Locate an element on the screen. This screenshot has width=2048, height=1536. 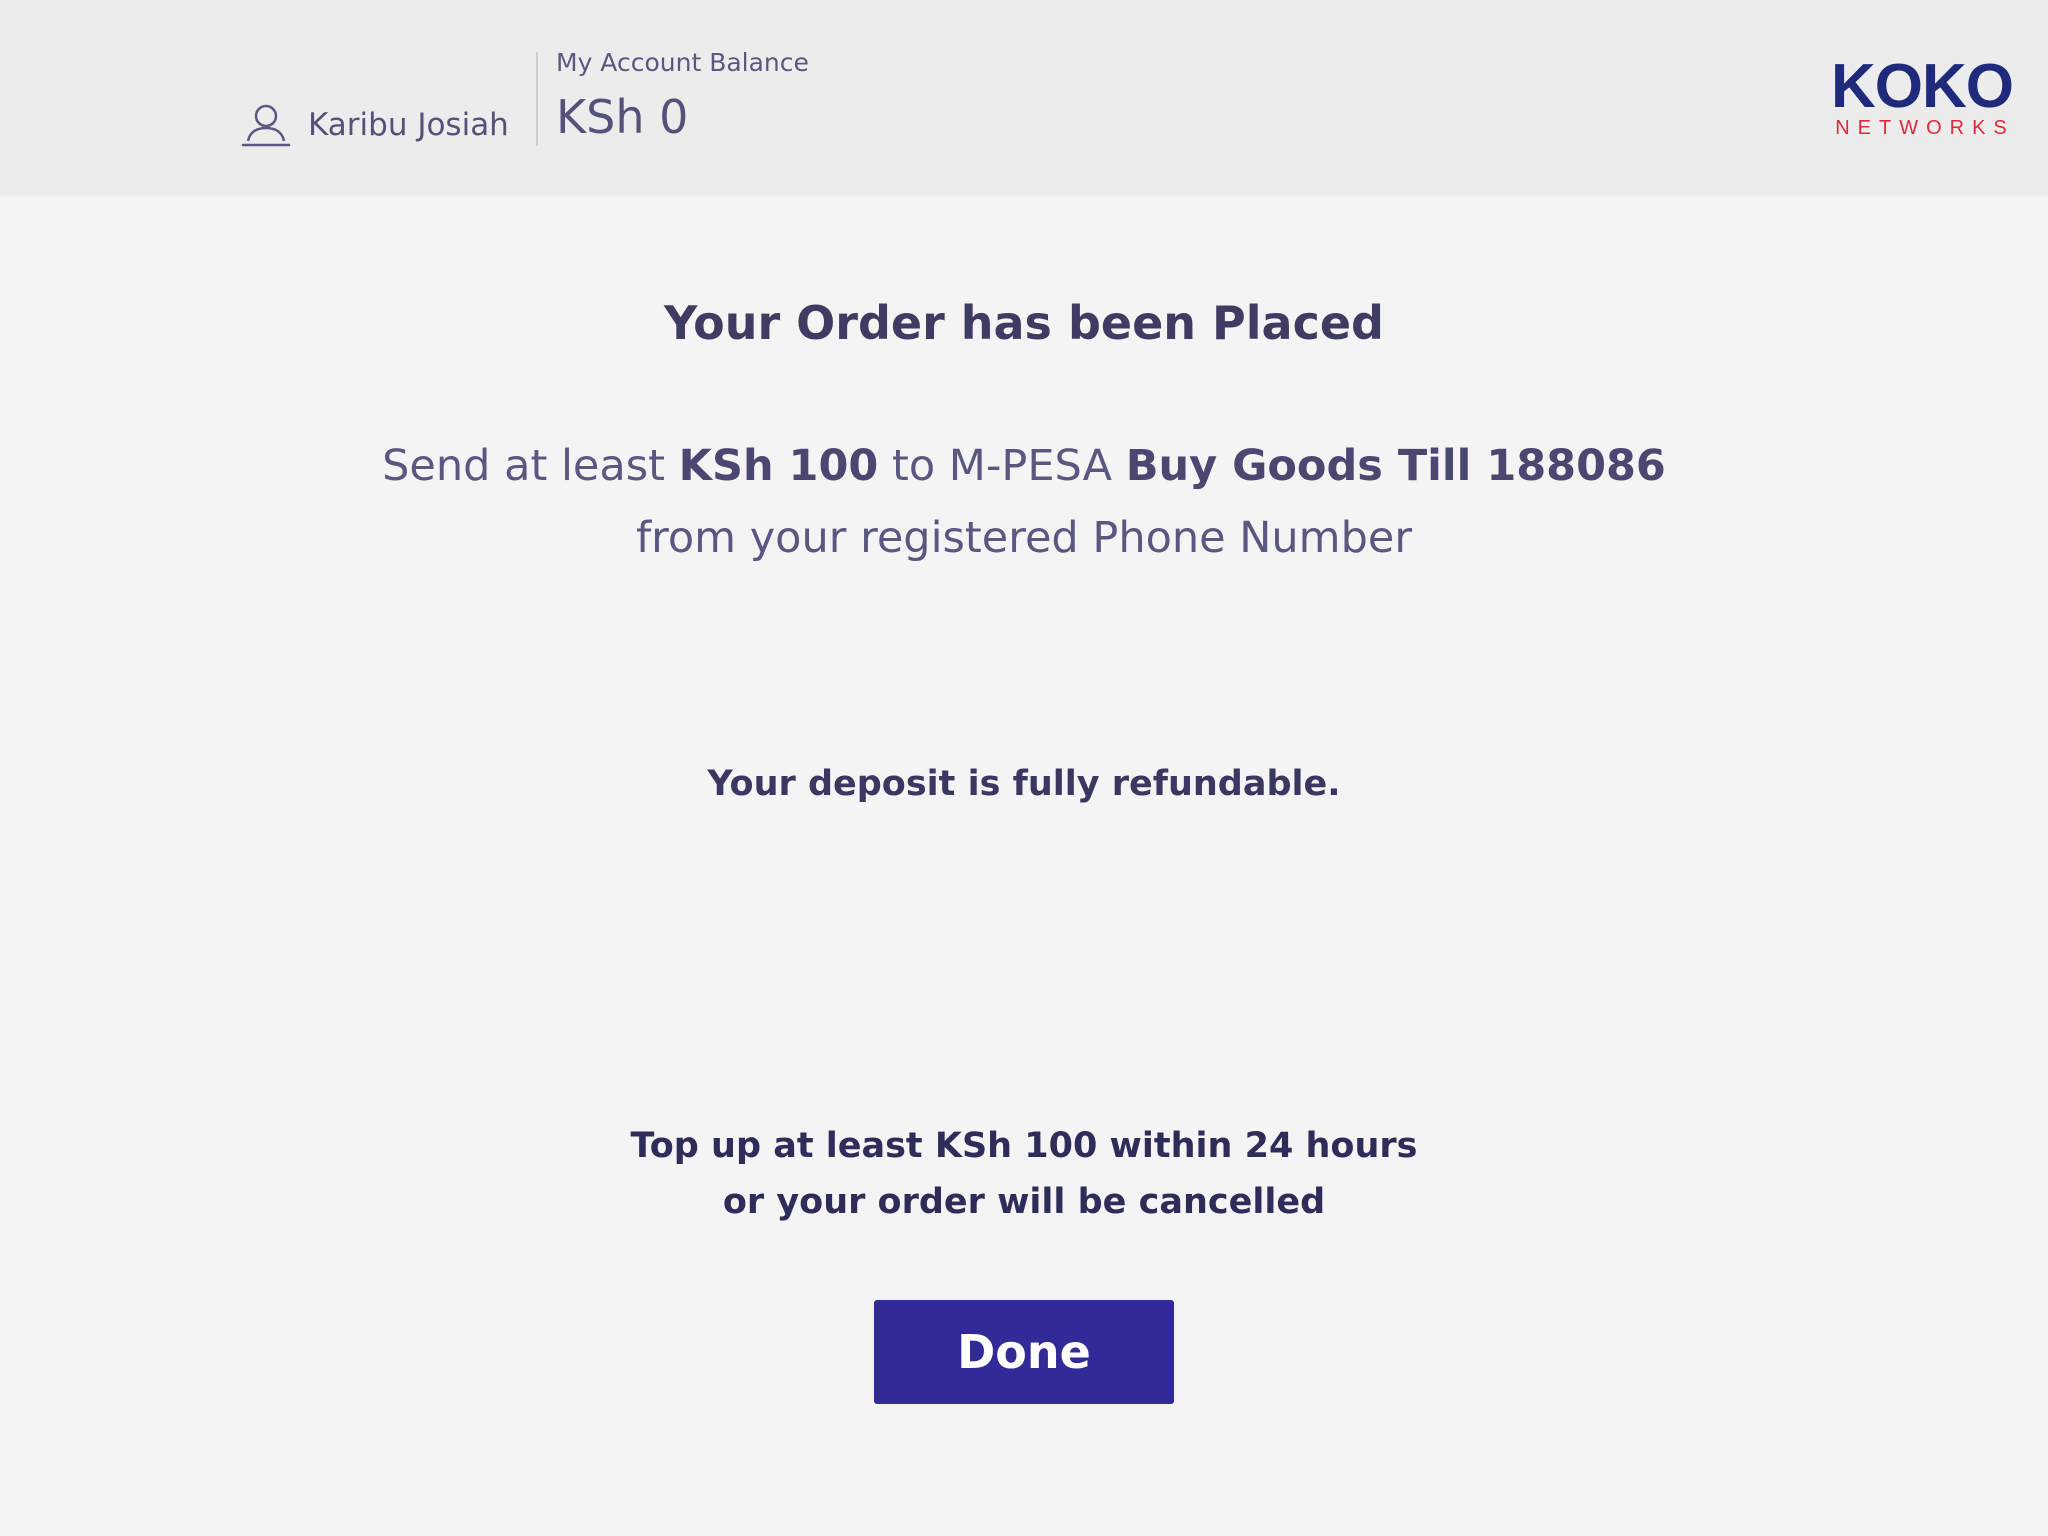
instruction-till: Buy Goods Till 188086 is located at coordinates (1395, 466).